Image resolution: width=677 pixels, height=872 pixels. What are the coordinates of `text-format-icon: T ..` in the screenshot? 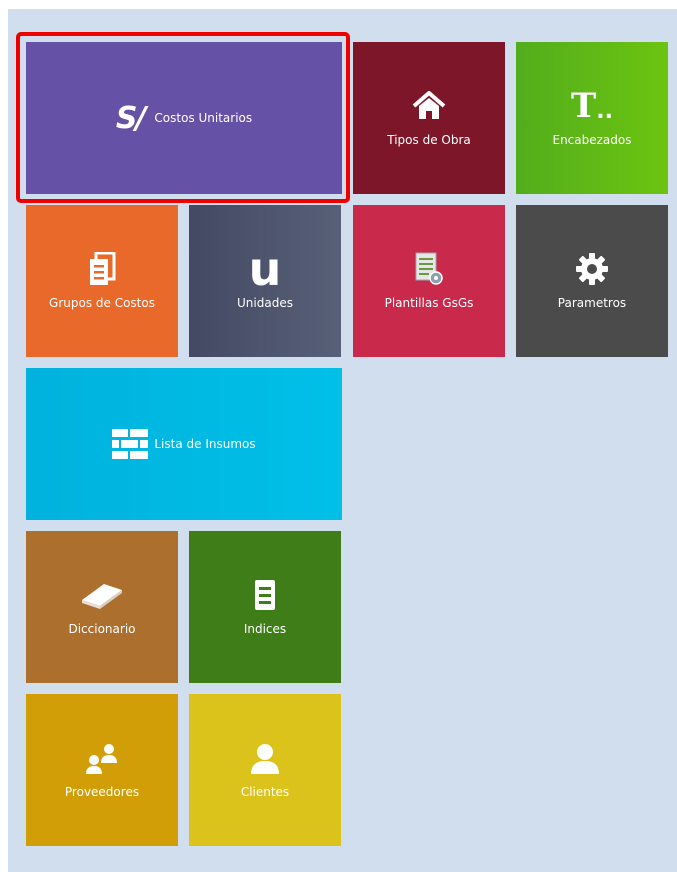 It's located at (592, 106).